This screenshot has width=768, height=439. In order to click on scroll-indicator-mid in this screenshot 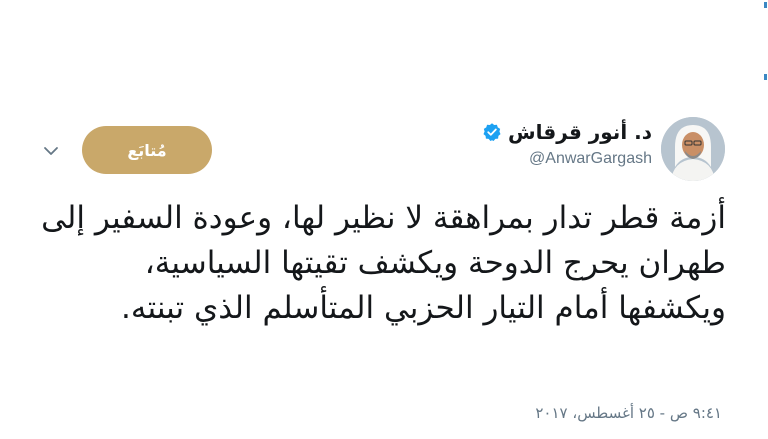, I will do `click(765, 77)`.